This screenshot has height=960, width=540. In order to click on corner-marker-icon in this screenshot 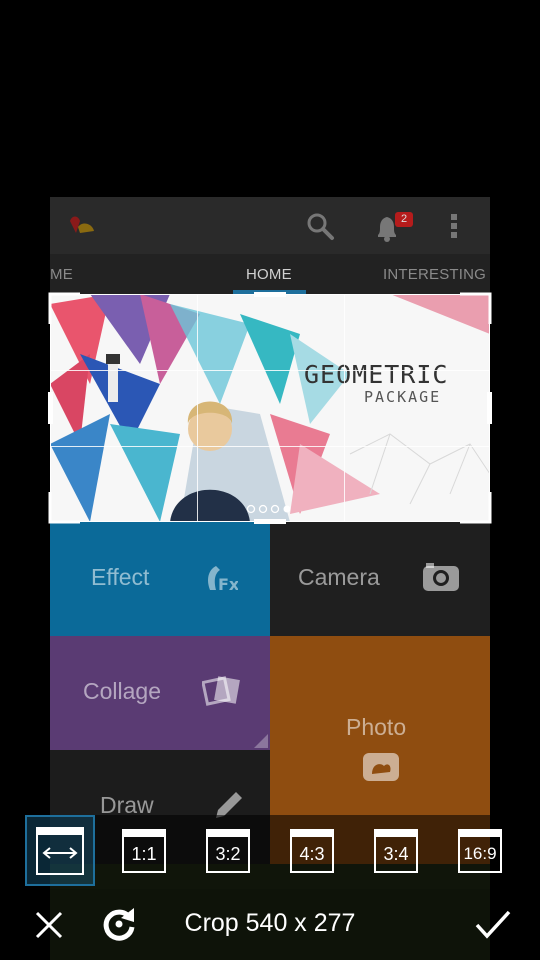, I will do `click(261, 741)`.